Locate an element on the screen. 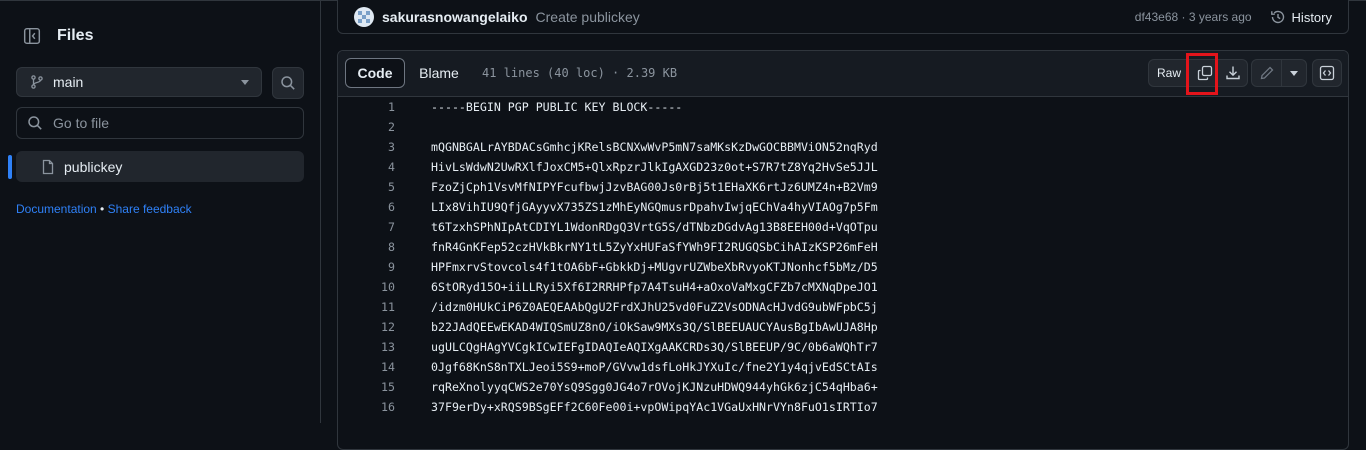 The width and height of the screenshot is (1366, 450). documentation-link: Documentation is located at coordinates (56, 209).